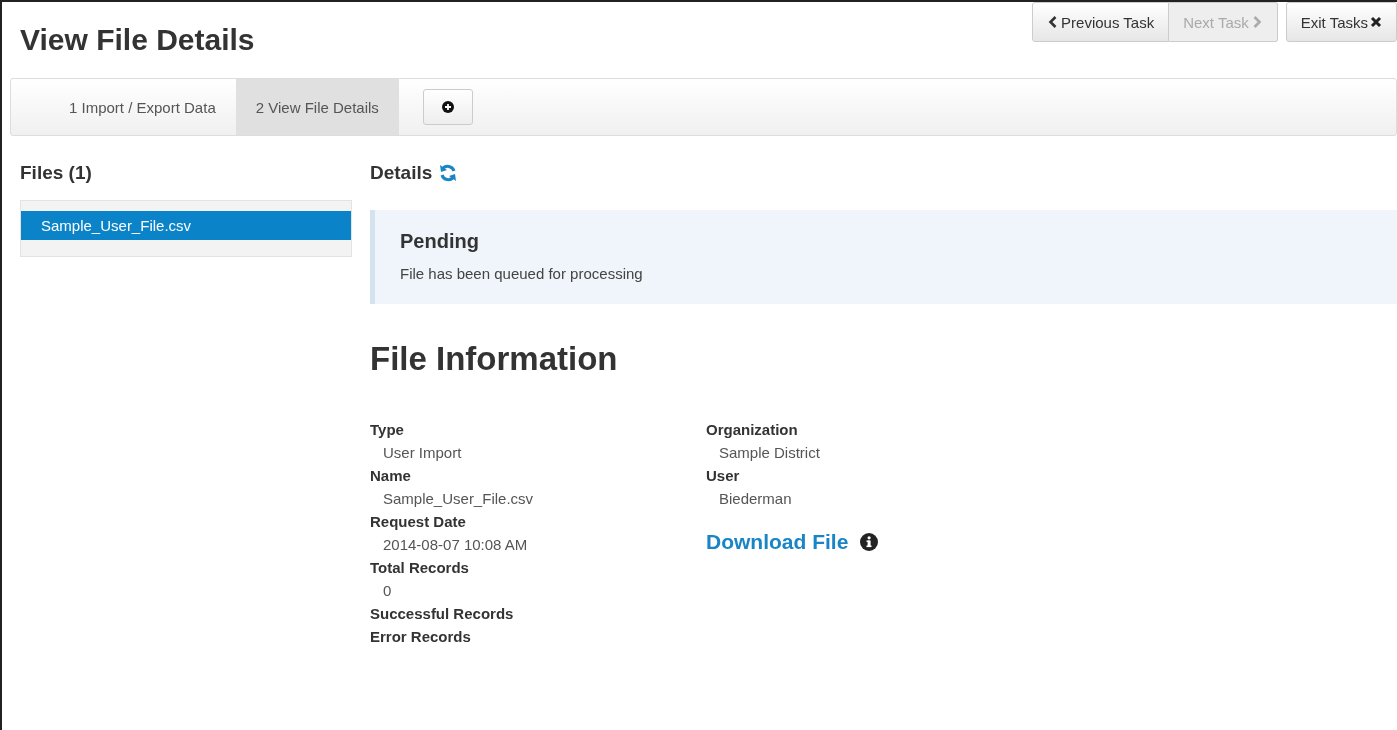 The width and height of the screenshot is (1397, 730). Describe the element at coordinates (421, 637) in the screenshot. I see `field-label: Error Records` at that location.